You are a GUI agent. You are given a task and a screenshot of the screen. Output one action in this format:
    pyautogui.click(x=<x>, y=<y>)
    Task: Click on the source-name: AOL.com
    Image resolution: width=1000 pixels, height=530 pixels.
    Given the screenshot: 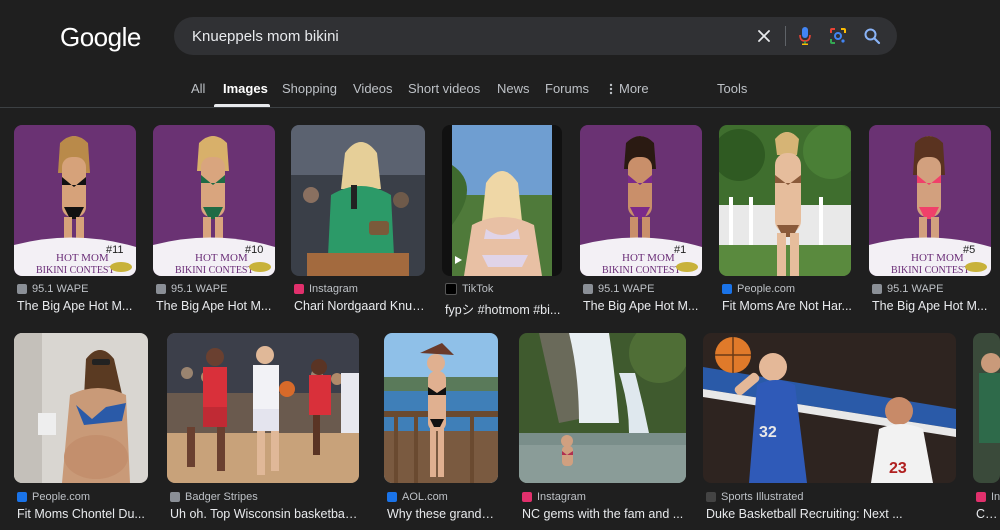 What is the action you would take?
    pyautogui.click(x=425, y=497)
    